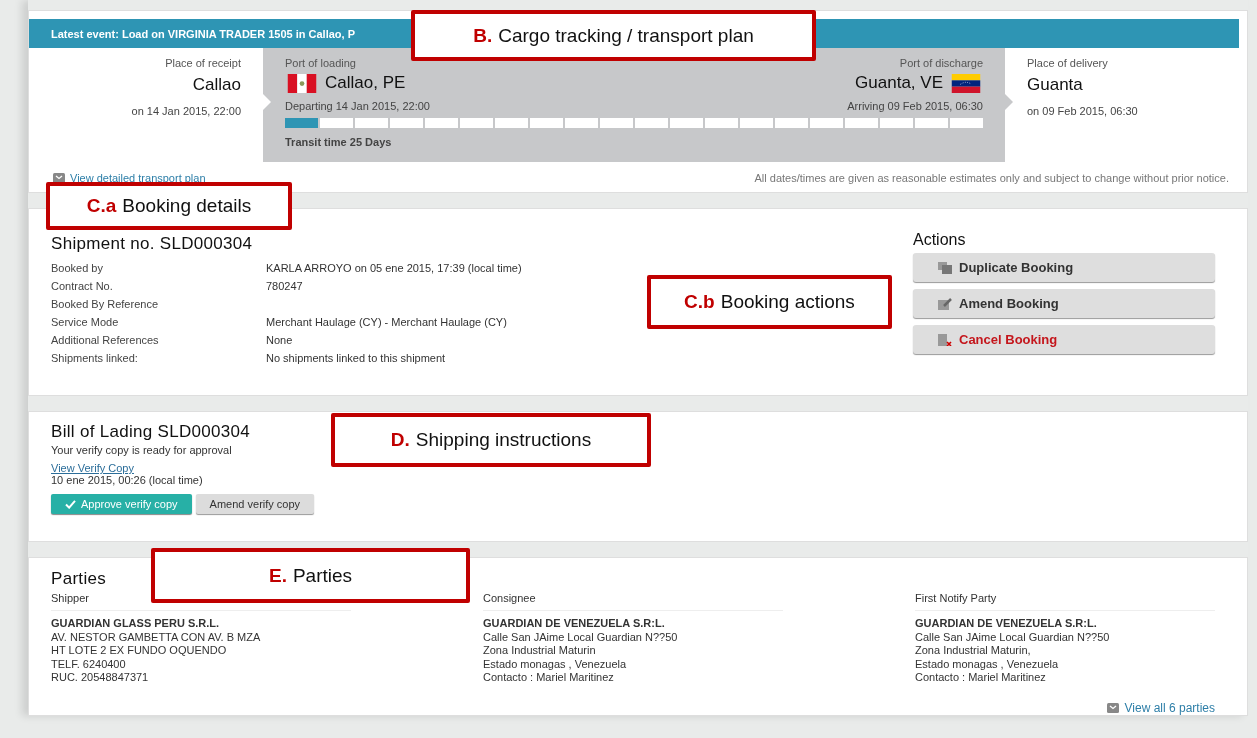 This screenshot has width=1257, height=738. Describe the element at coordinates (203, 33) in the screenshot. I see `latest-event-text: Latest event: Load on VIRGINIA TRADER 1505 in Callao, P` at that location.